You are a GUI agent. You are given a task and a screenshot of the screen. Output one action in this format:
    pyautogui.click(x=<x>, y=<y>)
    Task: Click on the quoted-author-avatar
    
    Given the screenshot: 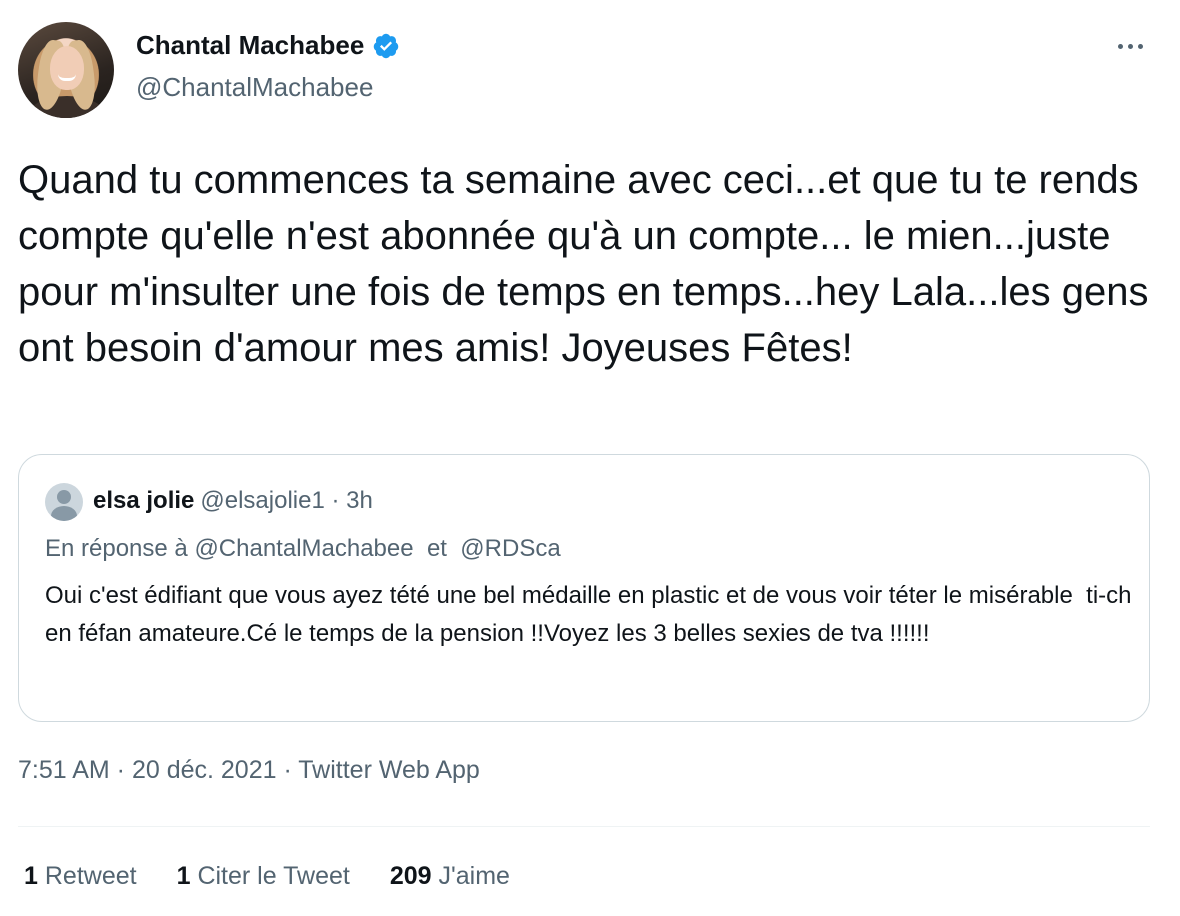 What is the action you would take?
    pyautogui.click(x=64, y=502)
    